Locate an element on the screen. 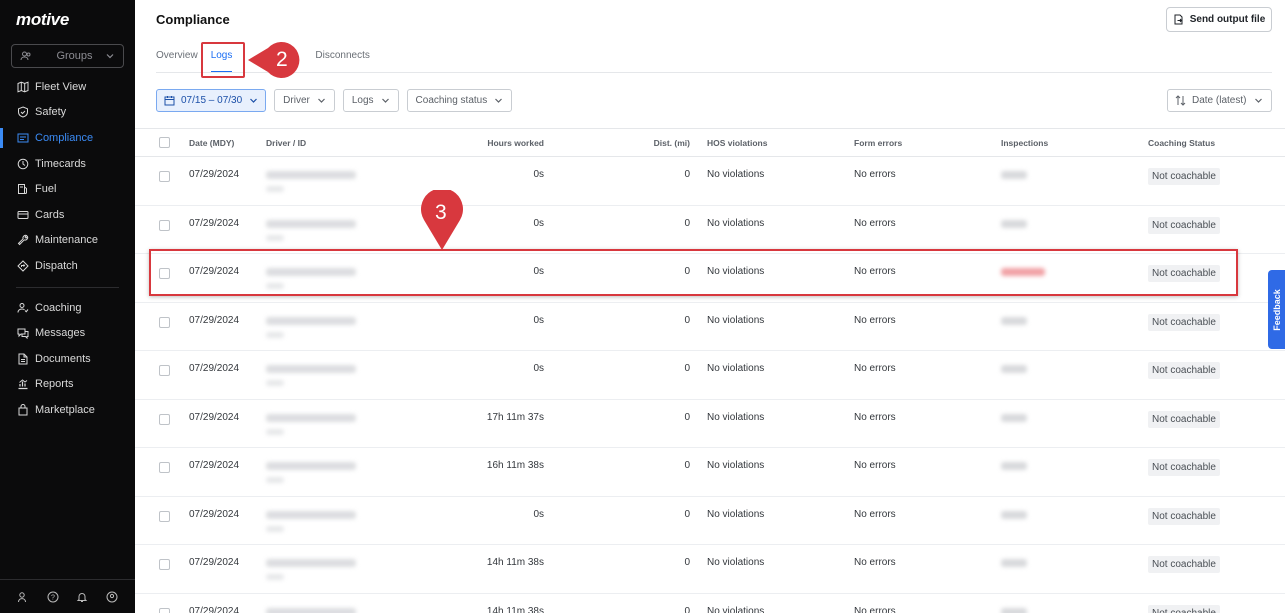 The width and height of the screenshot is (1285, 613). shield-icon is located at coordinates (23, 112).